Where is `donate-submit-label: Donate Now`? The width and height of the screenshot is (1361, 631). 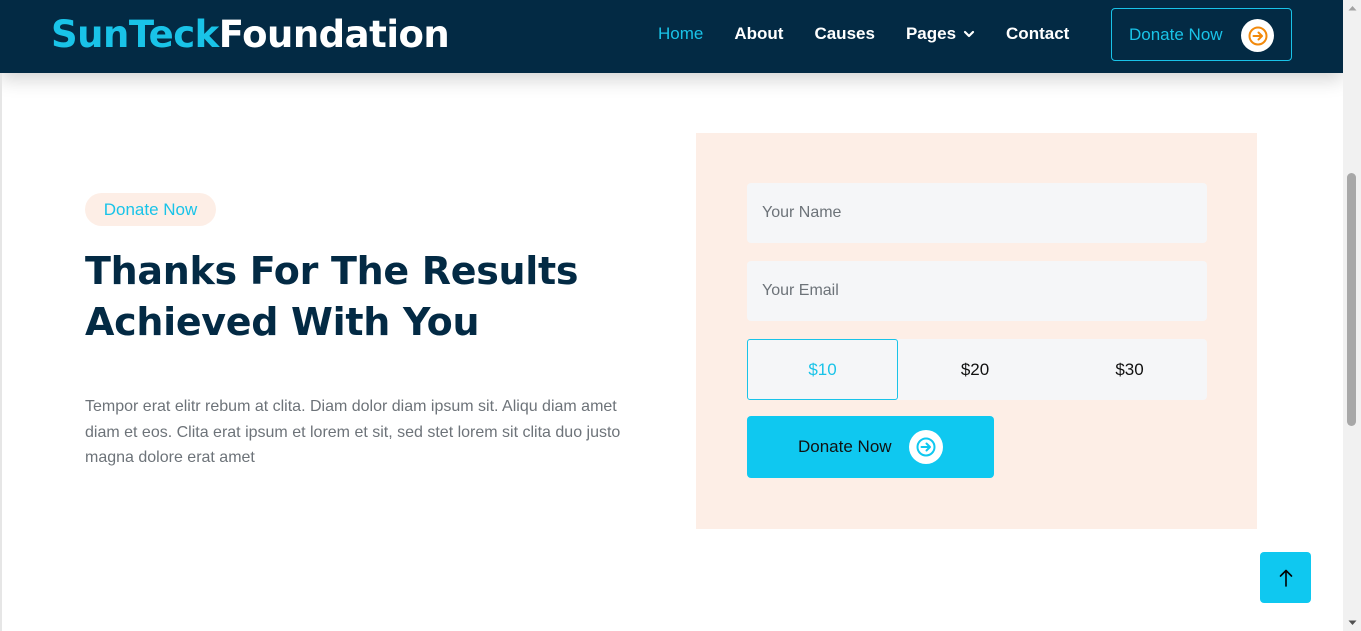
donate-submit-label: Donate Now is located at coordinates (845, 446).